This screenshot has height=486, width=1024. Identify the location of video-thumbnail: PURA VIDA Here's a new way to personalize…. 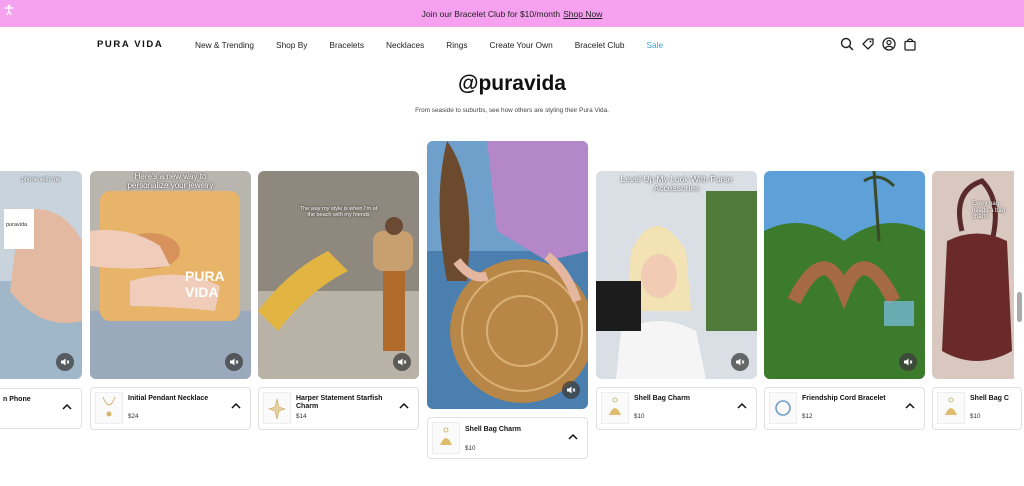
(170, 275).